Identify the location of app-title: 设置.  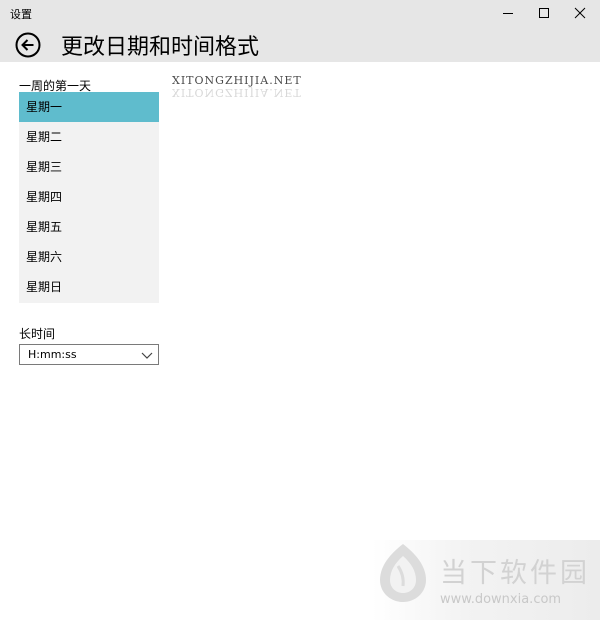
(21, 14).